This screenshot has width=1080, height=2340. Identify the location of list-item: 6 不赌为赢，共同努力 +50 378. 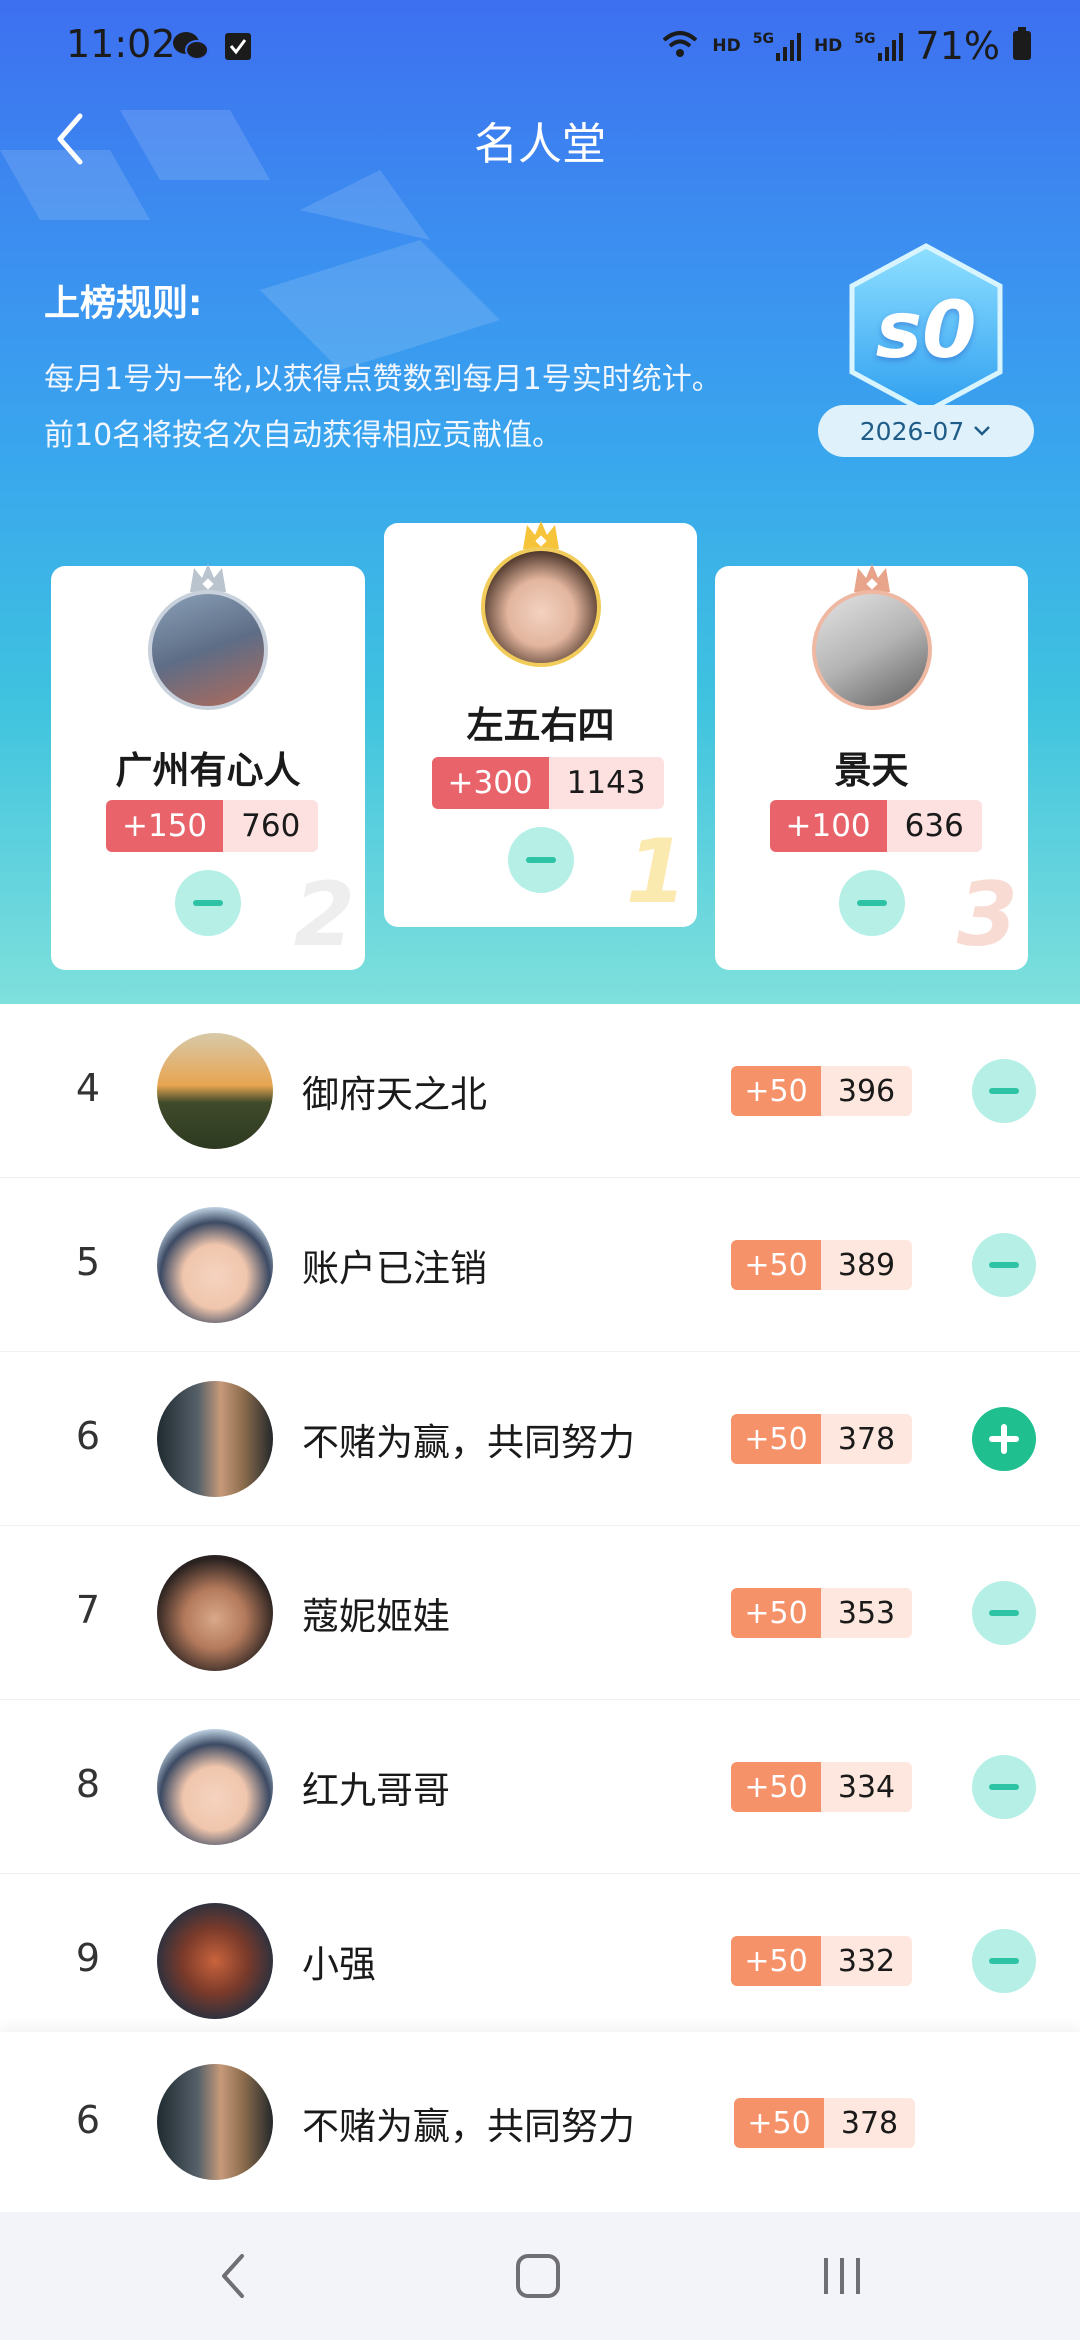
(540, 1439).